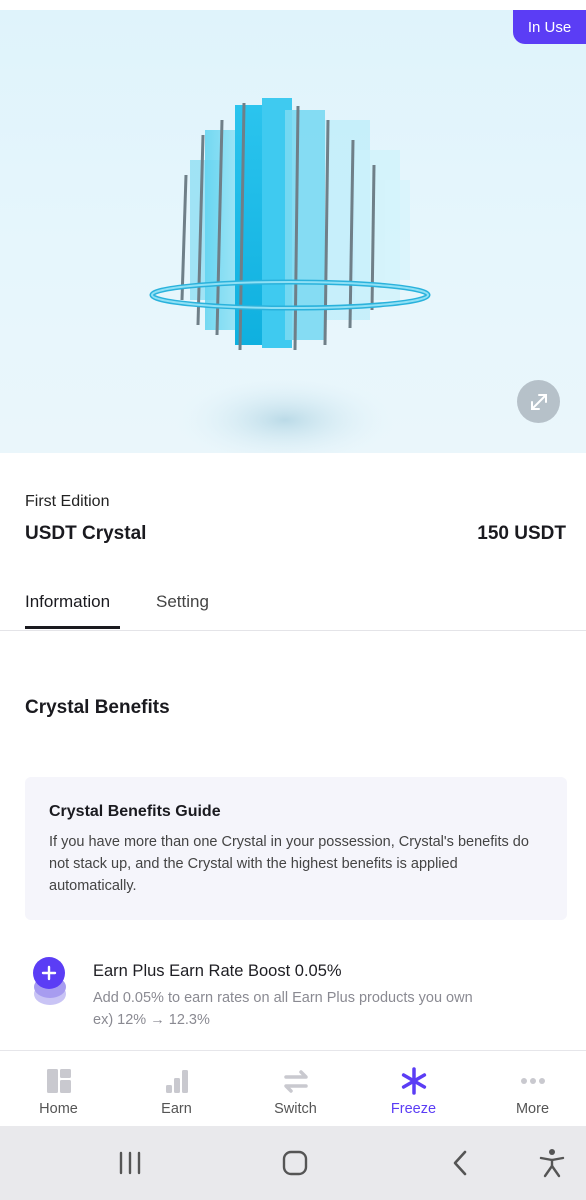 The image size is (586, 1200). What do you see at coordinates (135, 811) in the screenshot?
I see `guide-title: Crystal Benefits Guide` at bounding box center [135, 811].